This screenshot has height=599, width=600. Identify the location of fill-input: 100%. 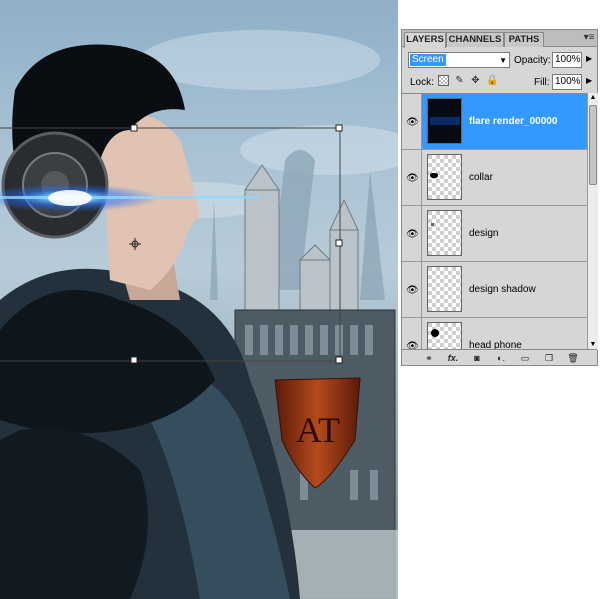
(567, 82).